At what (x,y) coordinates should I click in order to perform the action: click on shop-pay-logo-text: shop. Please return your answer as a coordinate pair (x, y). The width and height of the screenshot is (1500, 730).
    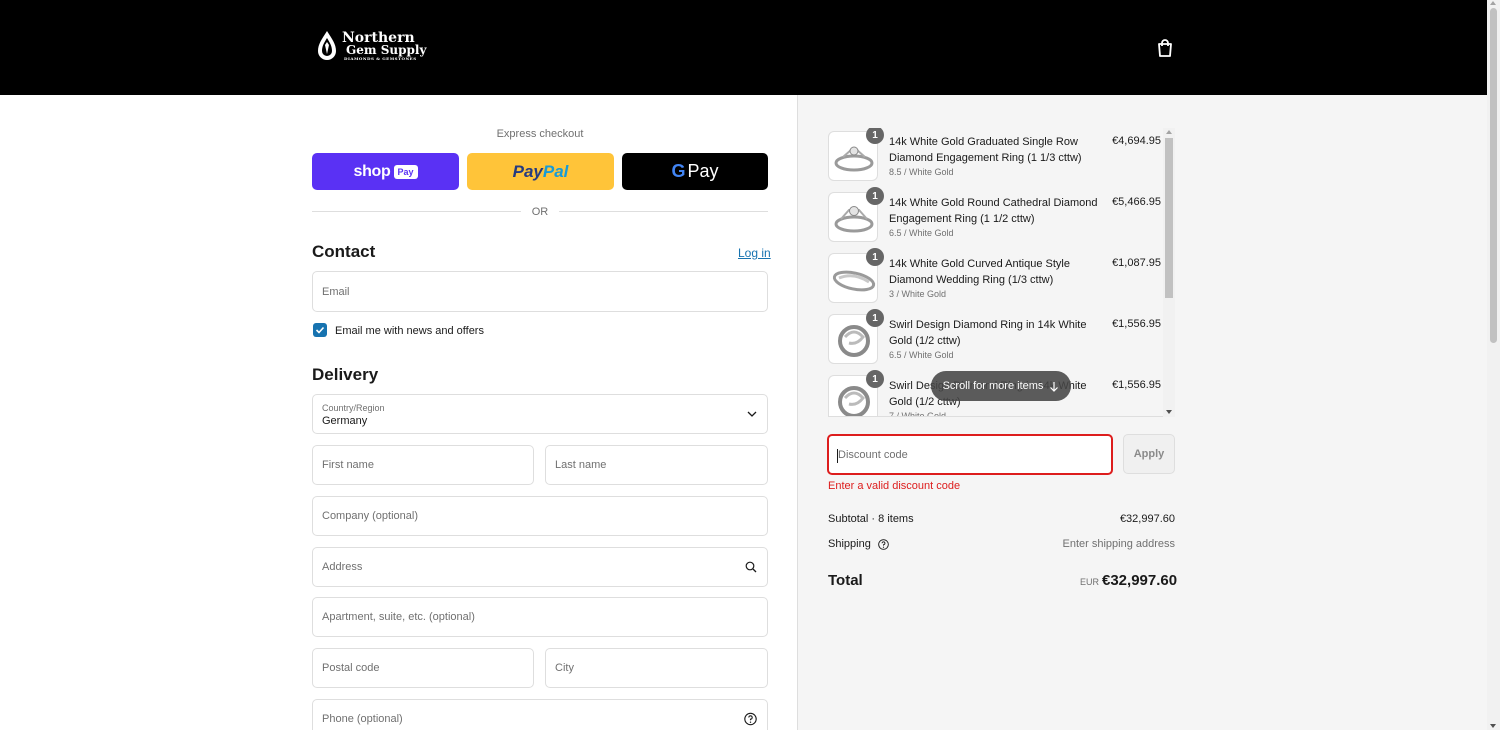
    Looking at the image, I should click on (372, 171).